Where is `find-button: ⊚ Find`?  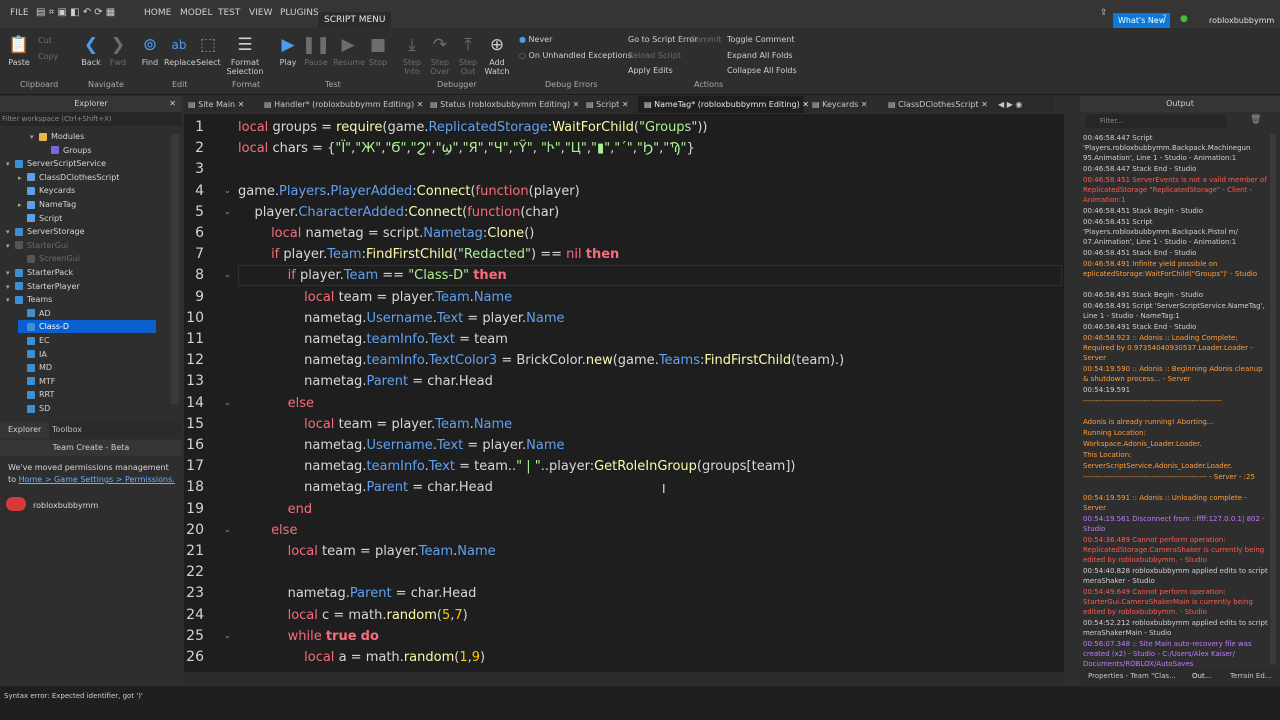
find-button: ⊚ Find is located at coordinates (150, 50).